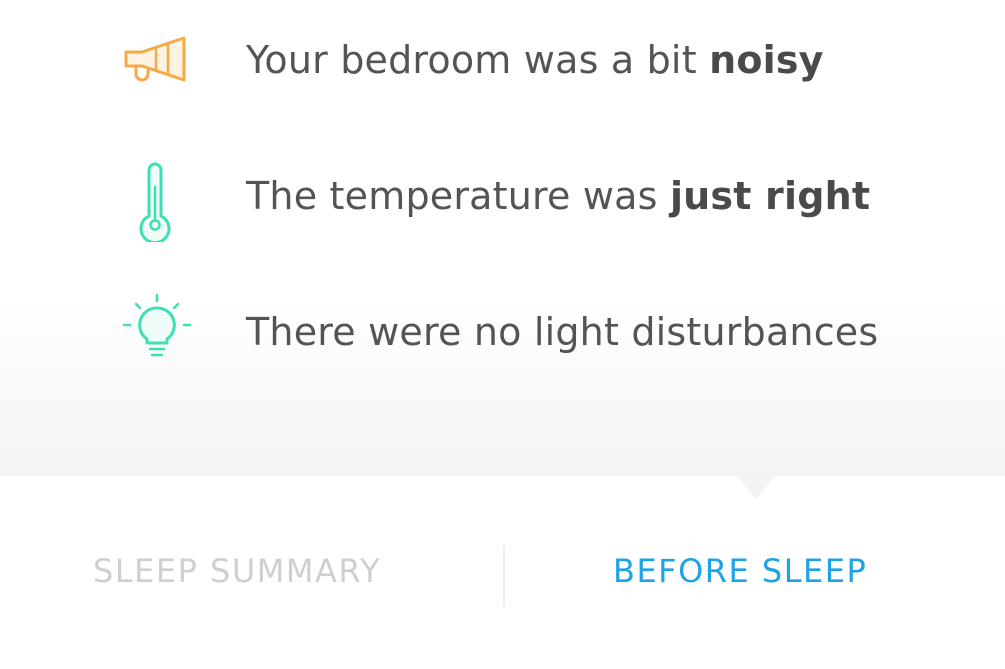 The width and height of the screenshot is (1005, 669). Describe the element at coordinates (504, 576) in the screenshot. I see `tab-divider` at that location.